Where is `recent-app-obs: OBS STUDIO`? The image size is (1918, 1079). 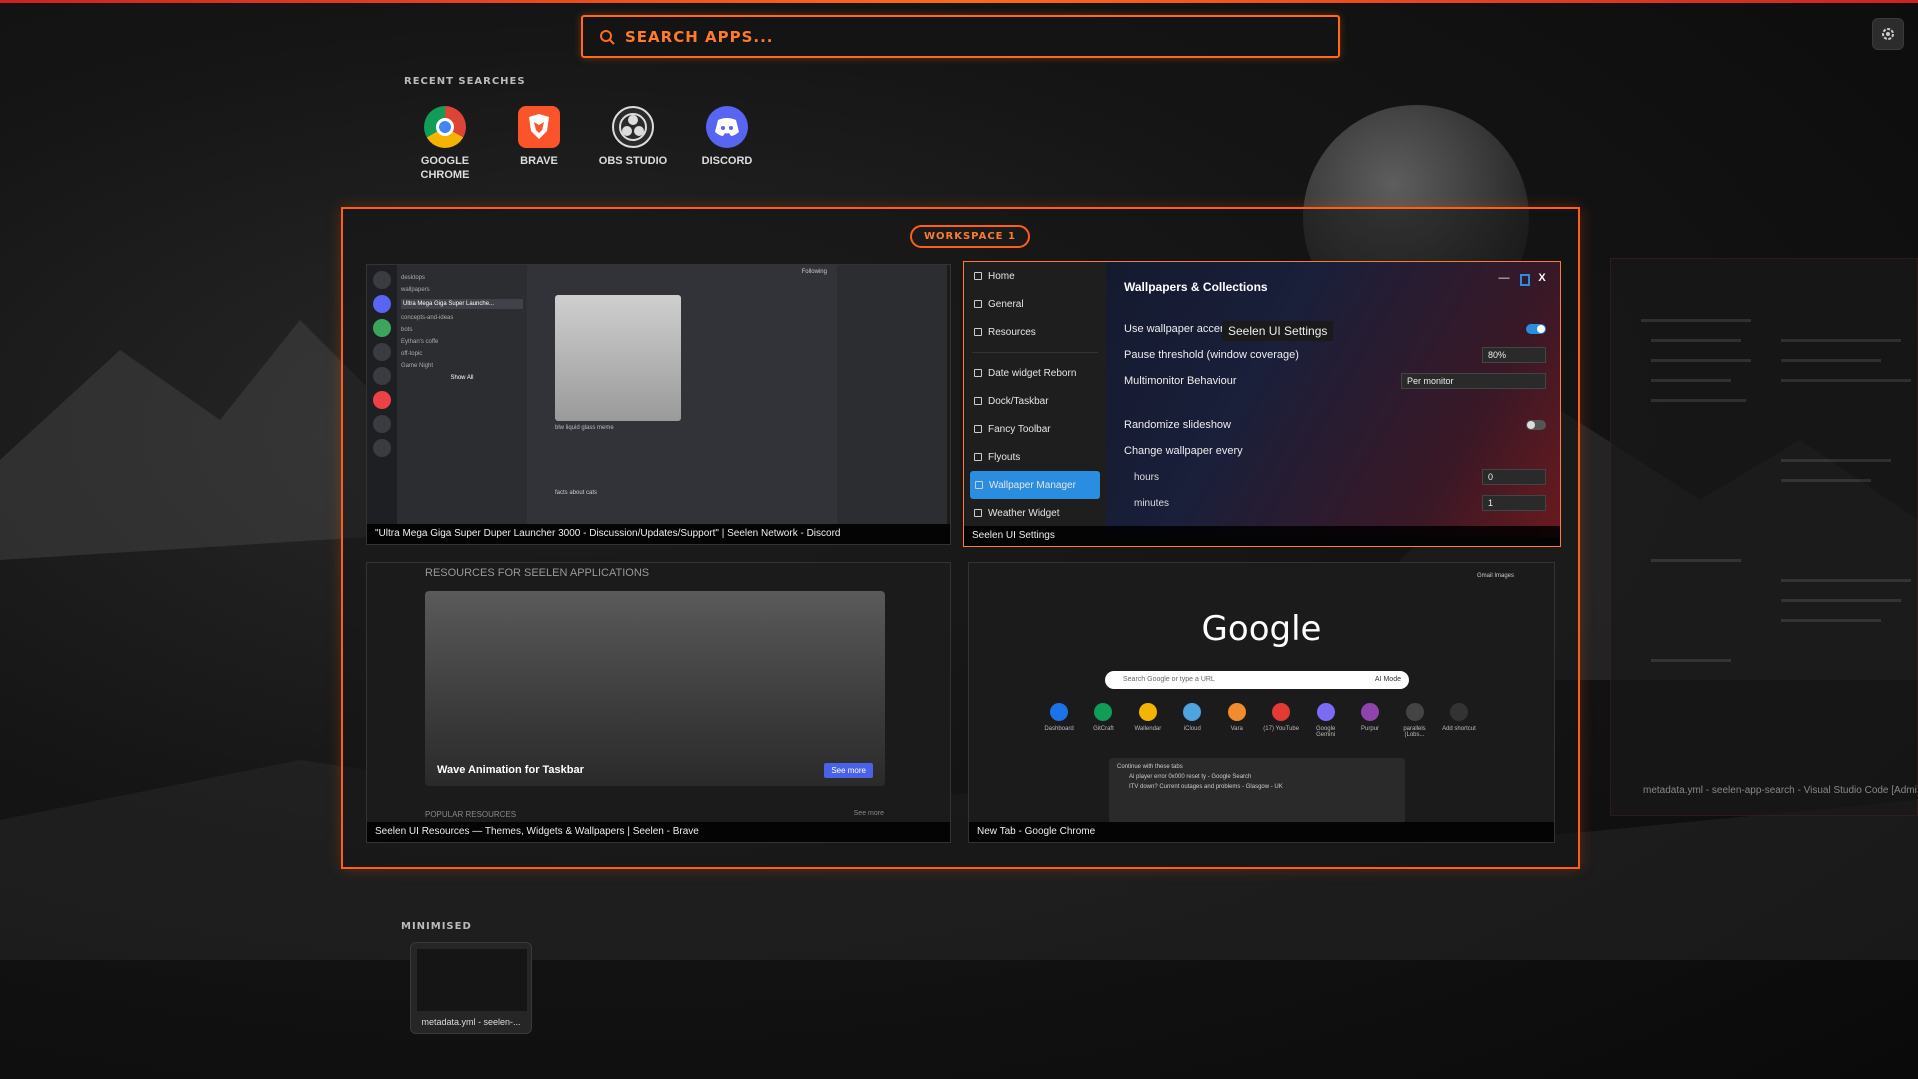
recent-app-obs: OBS STUDIO is located at coordinates (633, 137).